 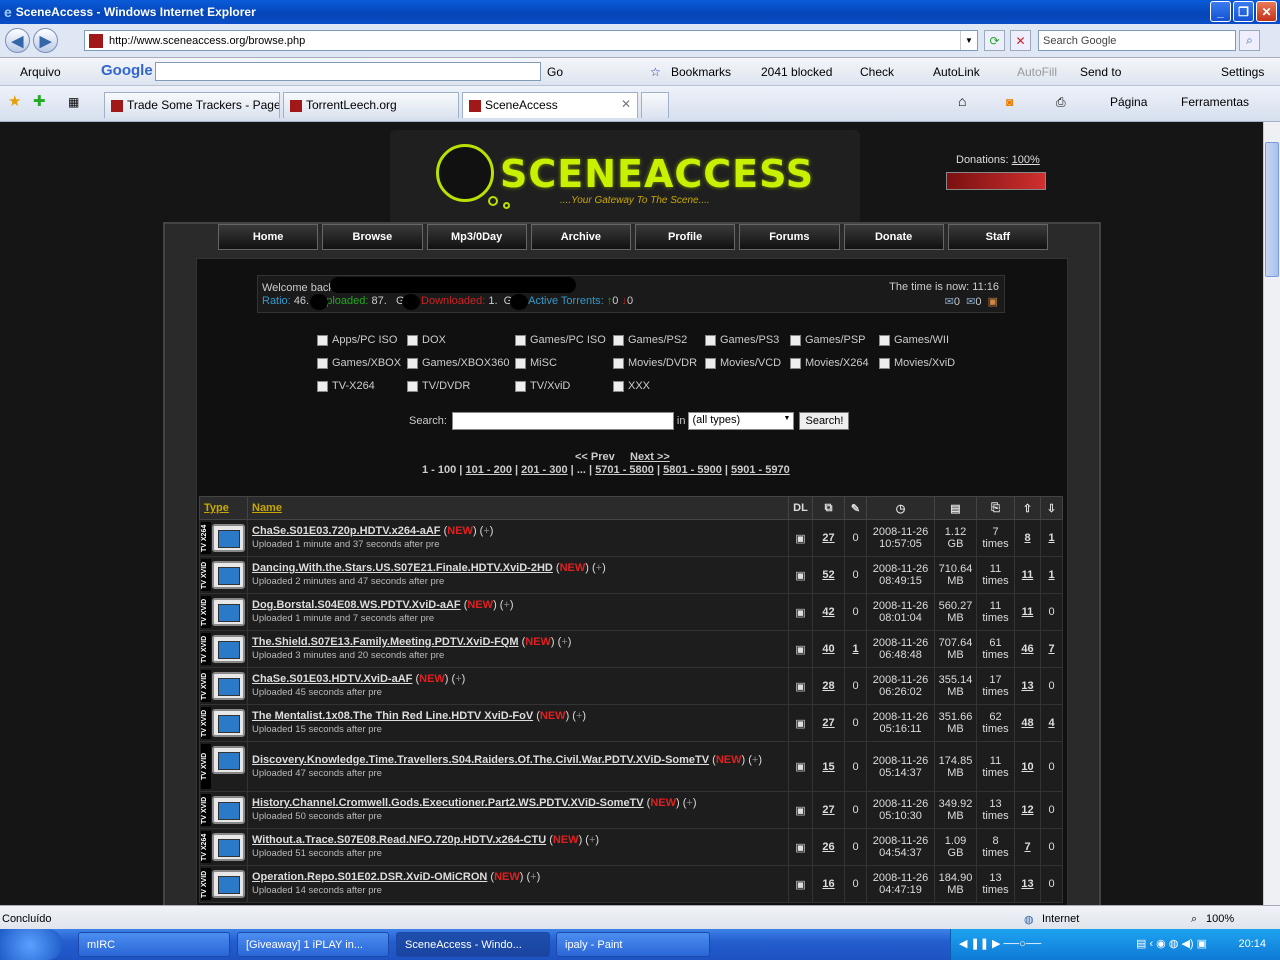 I want to click on col-added-icon: ◷, so click(x=900, y=508).